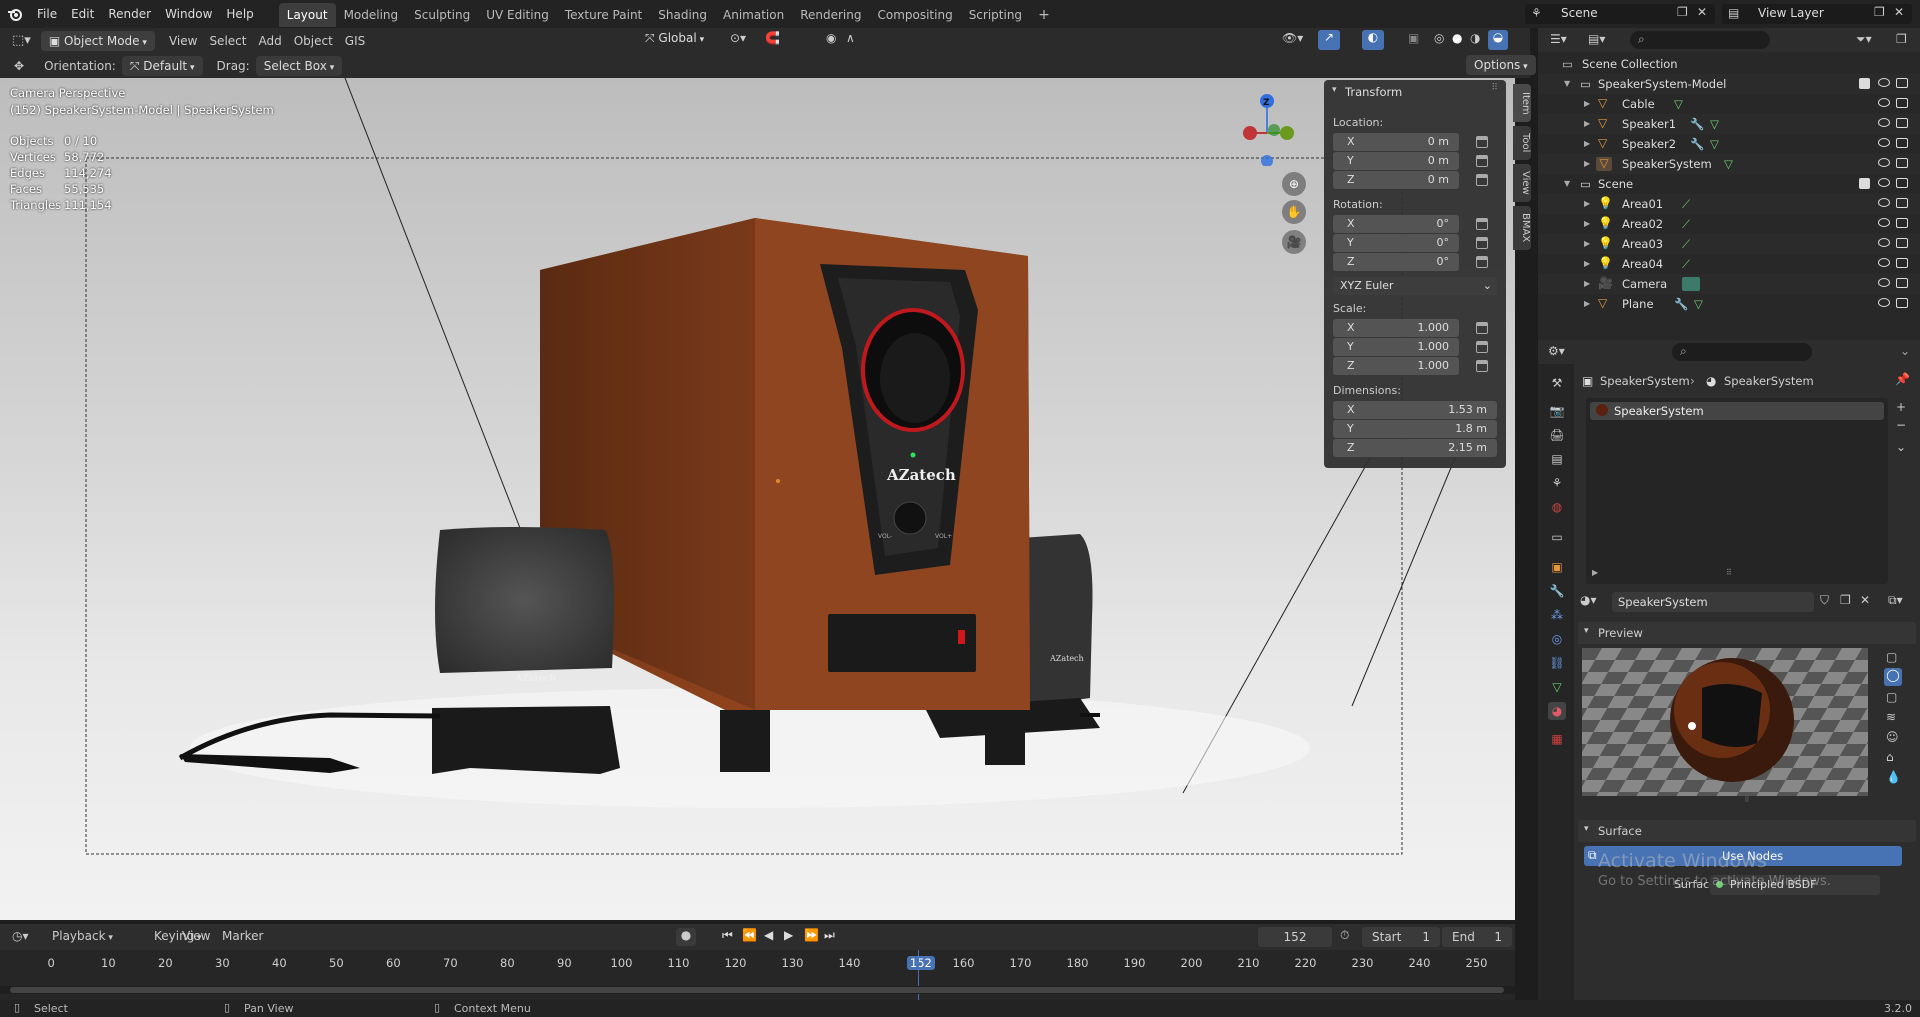 The width and height of the screenshot is (1920, 1017). I want to click on dimensions-y-field: Y 1.8 m, so click(1415, 429).